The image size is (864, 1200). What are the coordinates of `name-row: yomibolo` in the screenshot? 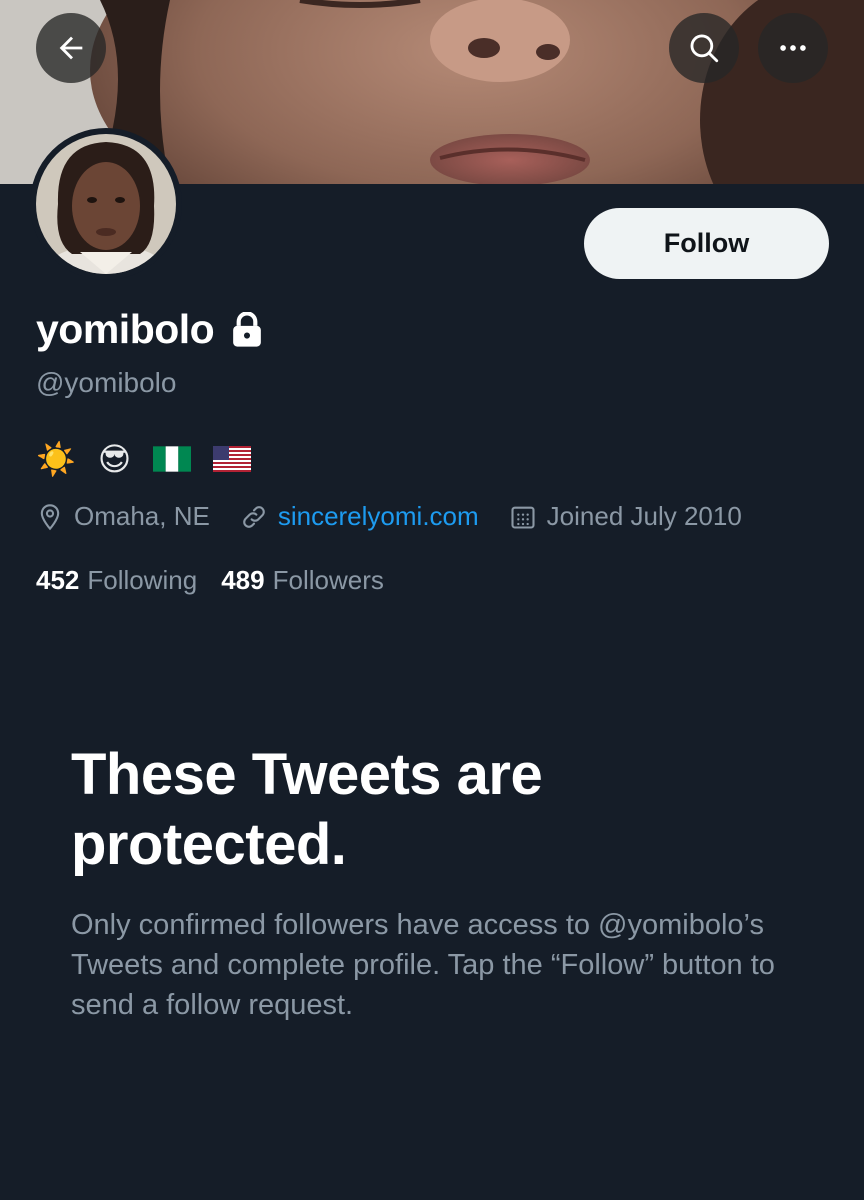 It's located at (150, 329).